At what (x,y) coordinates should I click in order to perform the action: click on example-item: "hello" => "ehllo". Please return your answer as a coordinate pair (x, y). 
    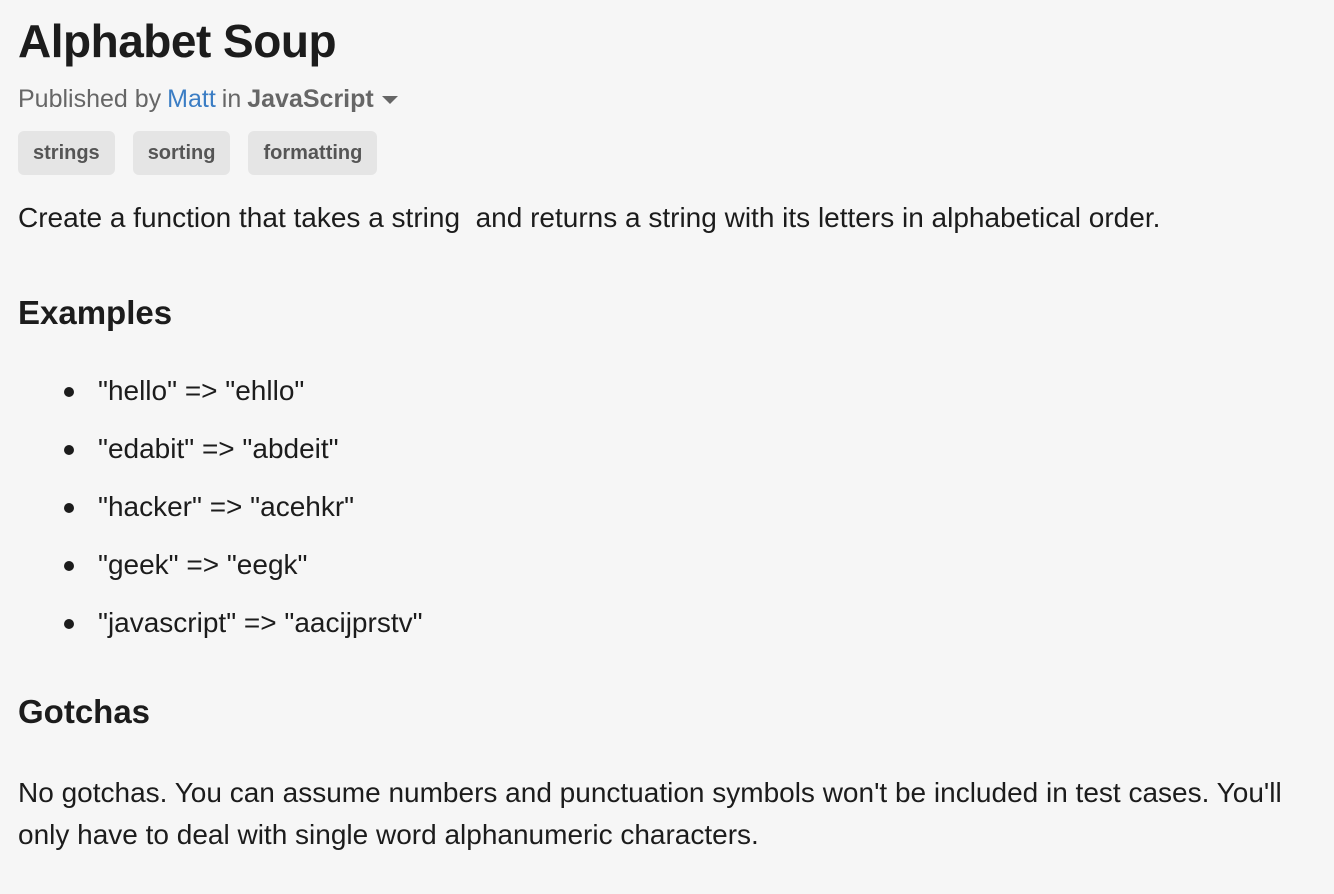
    Looking at the image, I should click on (667, 391).